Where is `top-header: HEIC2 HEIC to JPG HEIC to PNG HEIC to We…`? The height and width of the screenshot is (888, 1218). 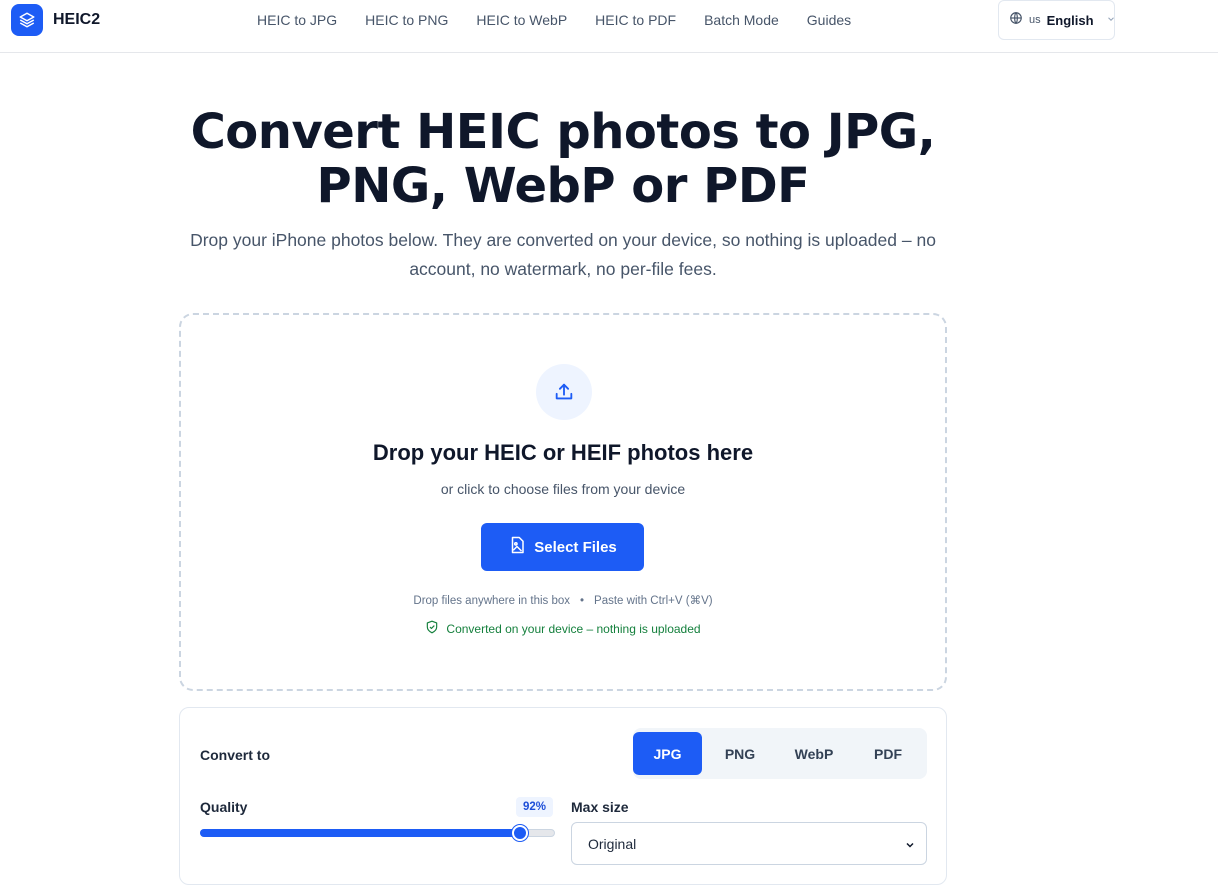 top-header: HEIC2 HEIC to JPG HEIC to PNG HEIC to We… is located at coordinates (609, 26).